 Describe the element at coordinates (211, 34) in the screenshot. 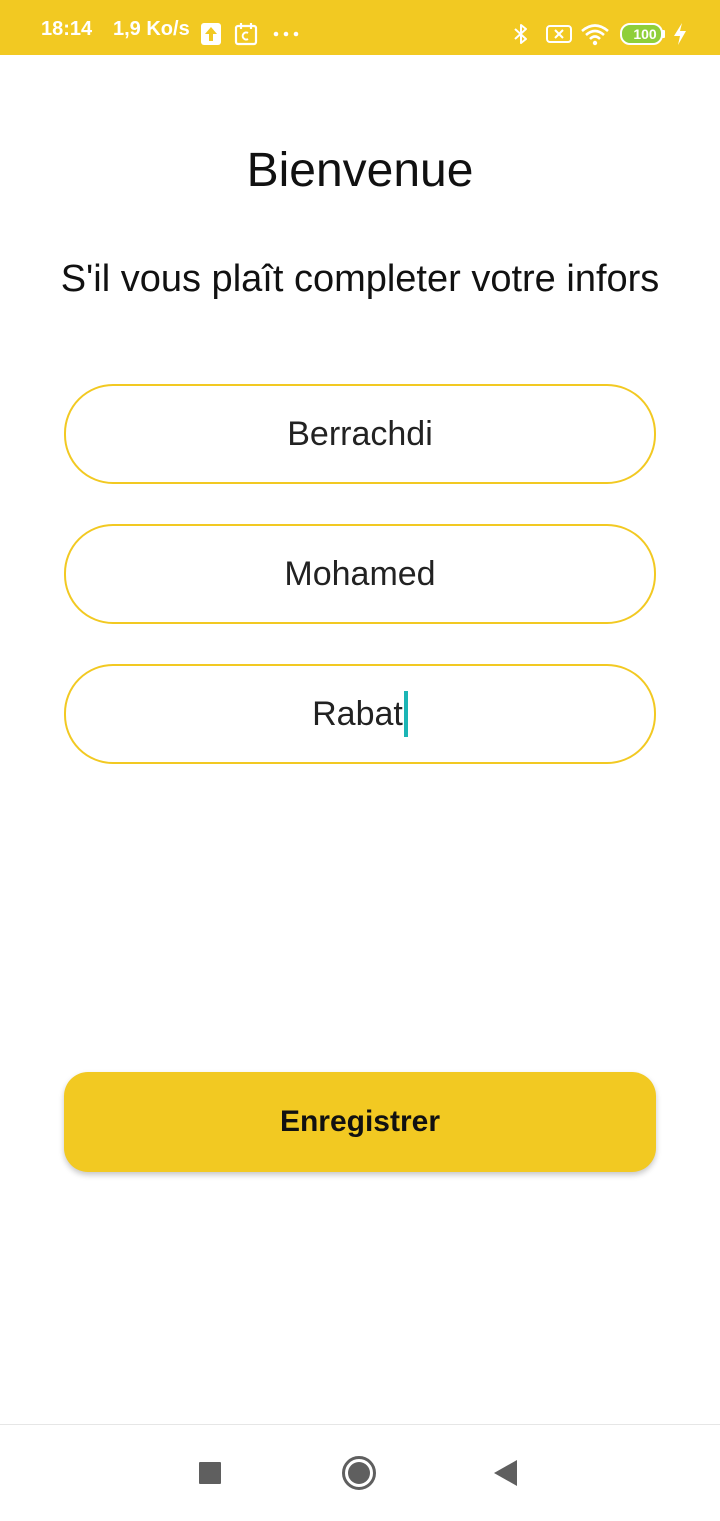

I see `upload-icon` at that location.